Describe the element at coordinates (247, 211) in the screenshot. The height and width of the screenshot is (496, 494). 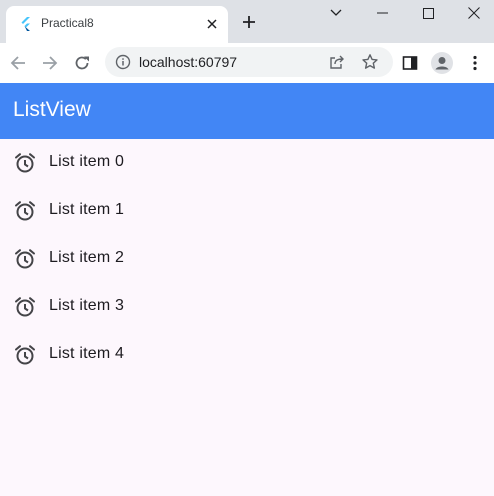
I see `list-item: List item 1` at that location.